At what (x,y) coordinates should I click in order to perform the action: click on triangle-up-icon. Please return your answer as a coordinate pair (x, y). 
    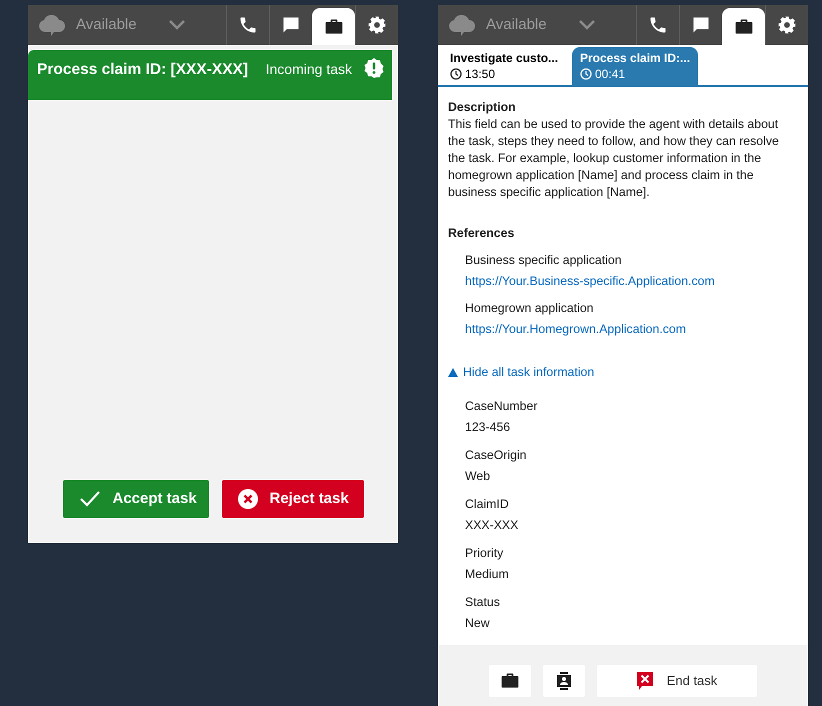
    Looking at the image, I should click on (453, 372).